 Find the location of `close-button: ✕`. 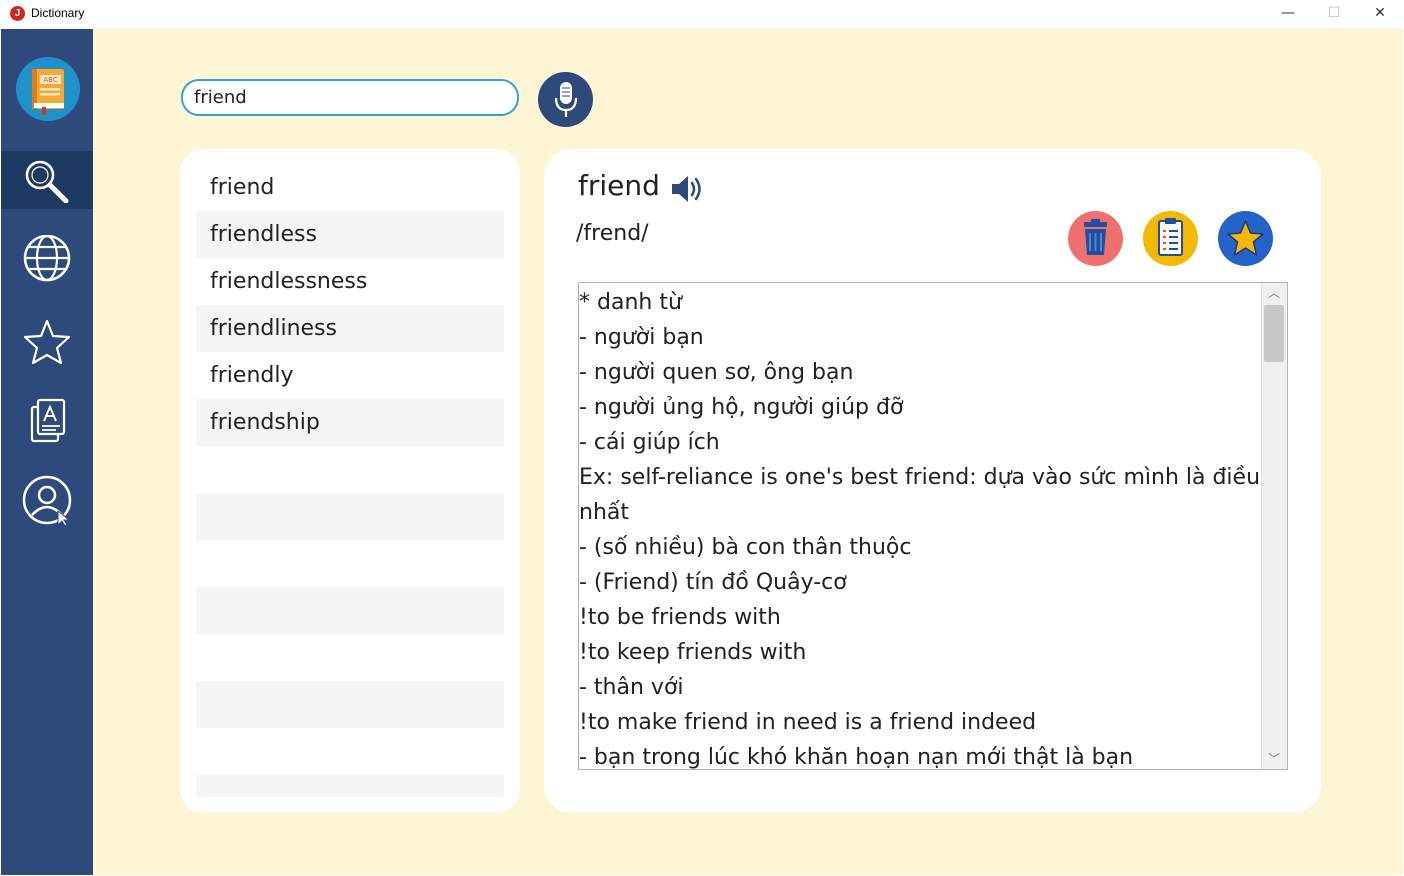

close-button: ✕ is located at coordinates (1380, 14).